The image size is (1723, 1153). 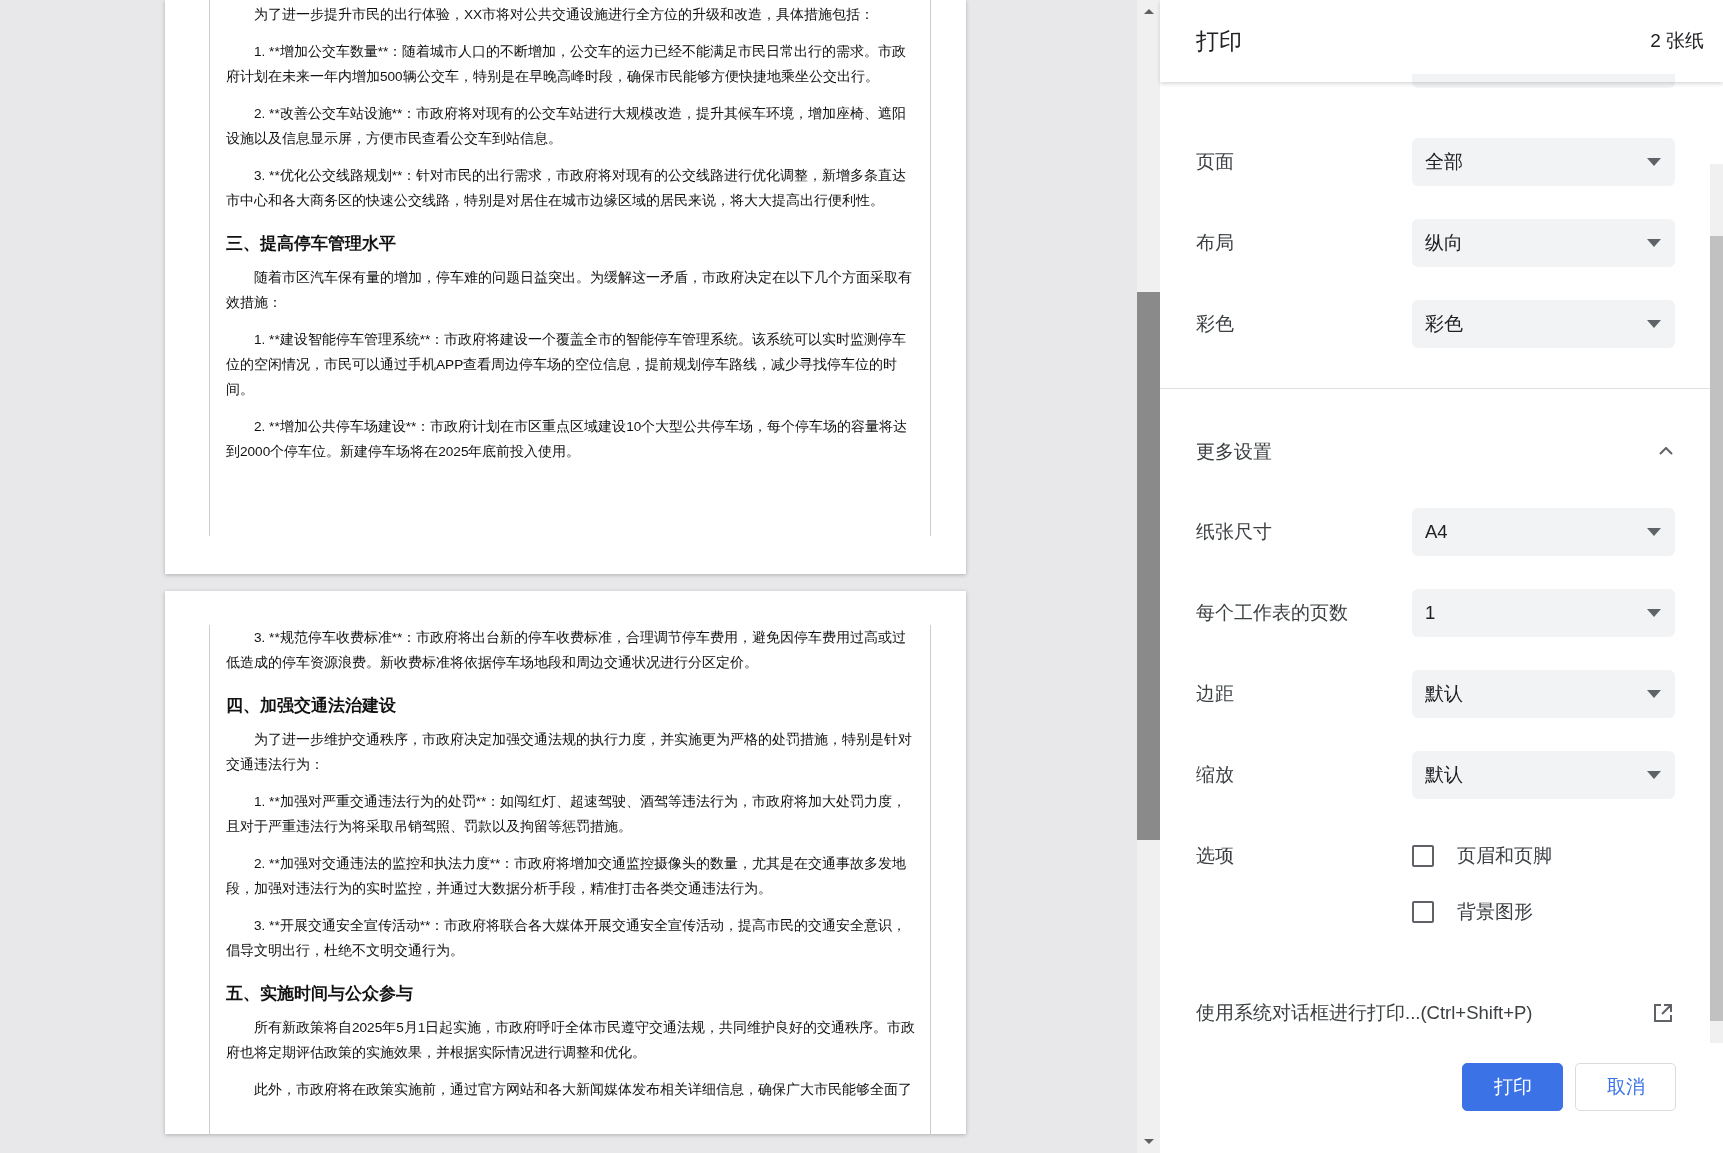 I want to click on checkbox-option: 背景图形, so click(x=1482, y=911).